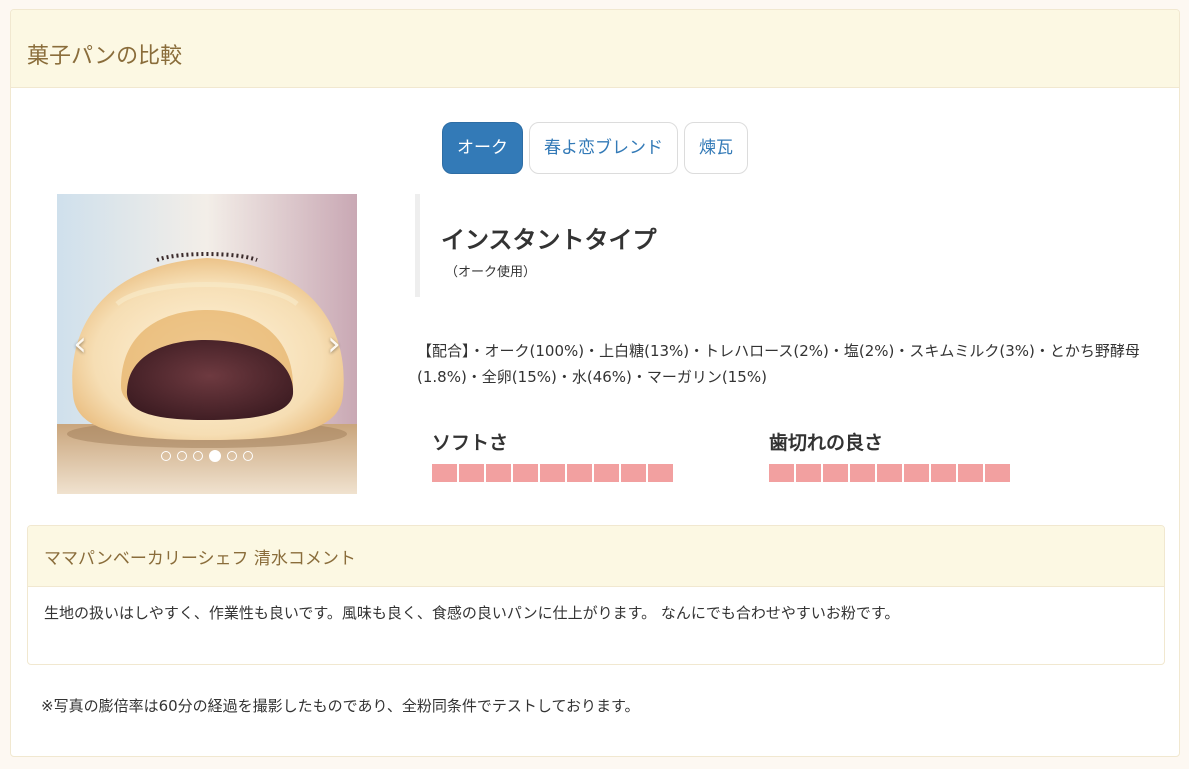 This screenshot has height=769, width=1189. I want to click on product-title: インスタントタイプ, so click(549, 240).